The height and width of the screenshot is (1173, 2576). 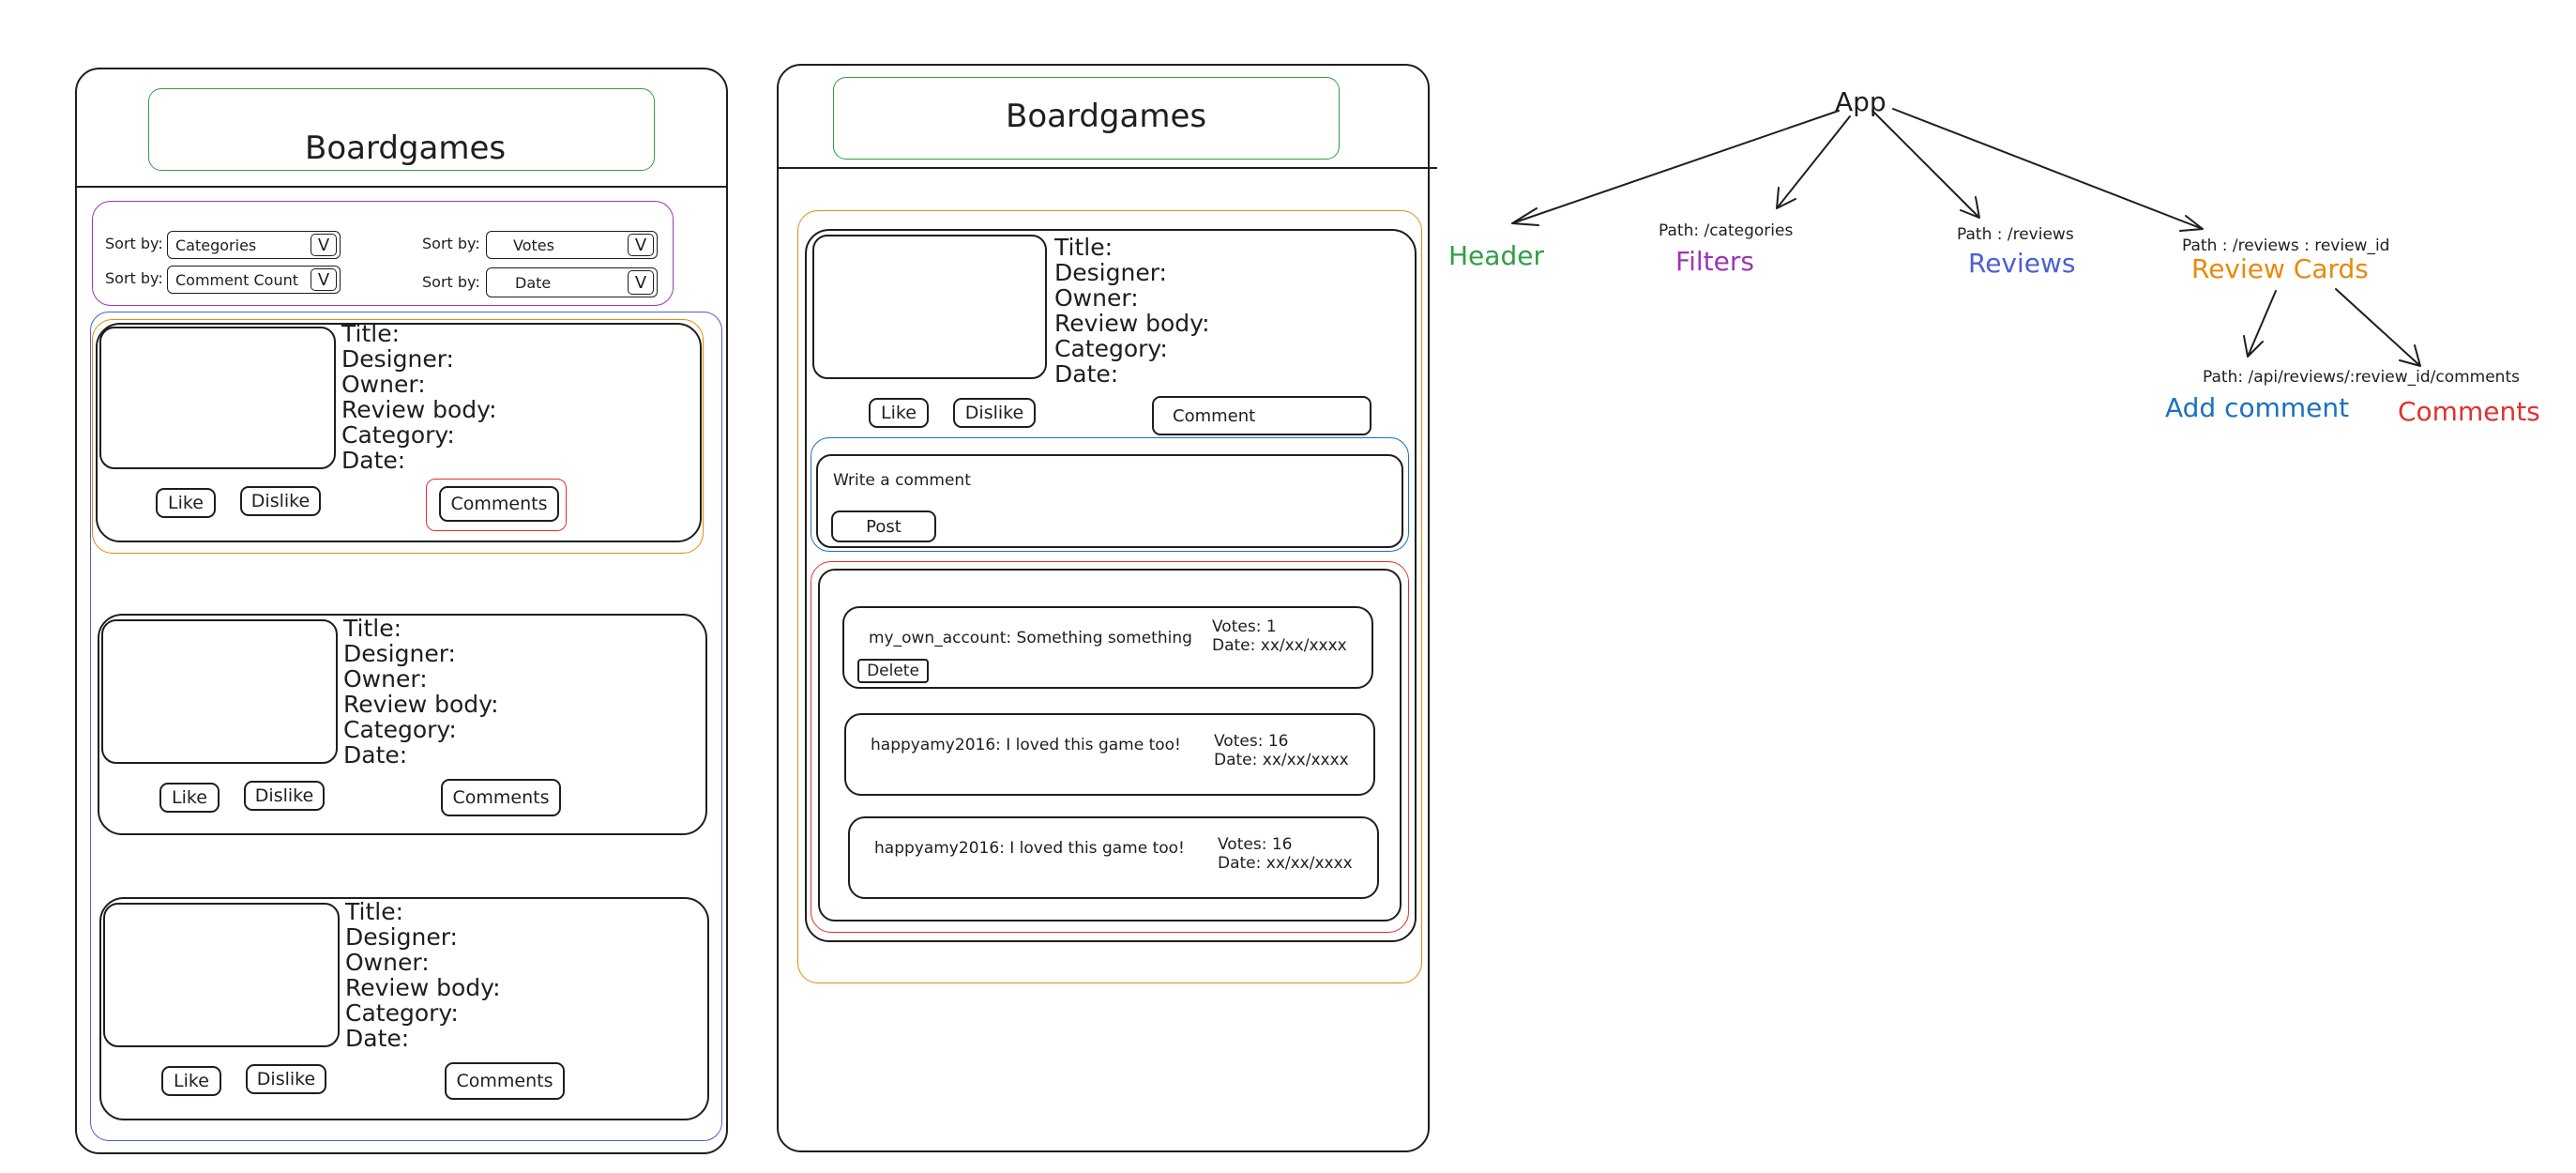 What do you see at coordinates (2048, 170) in the screenshot?
I see `arrow-app-review-cards` at bounding box center [2048, 170].